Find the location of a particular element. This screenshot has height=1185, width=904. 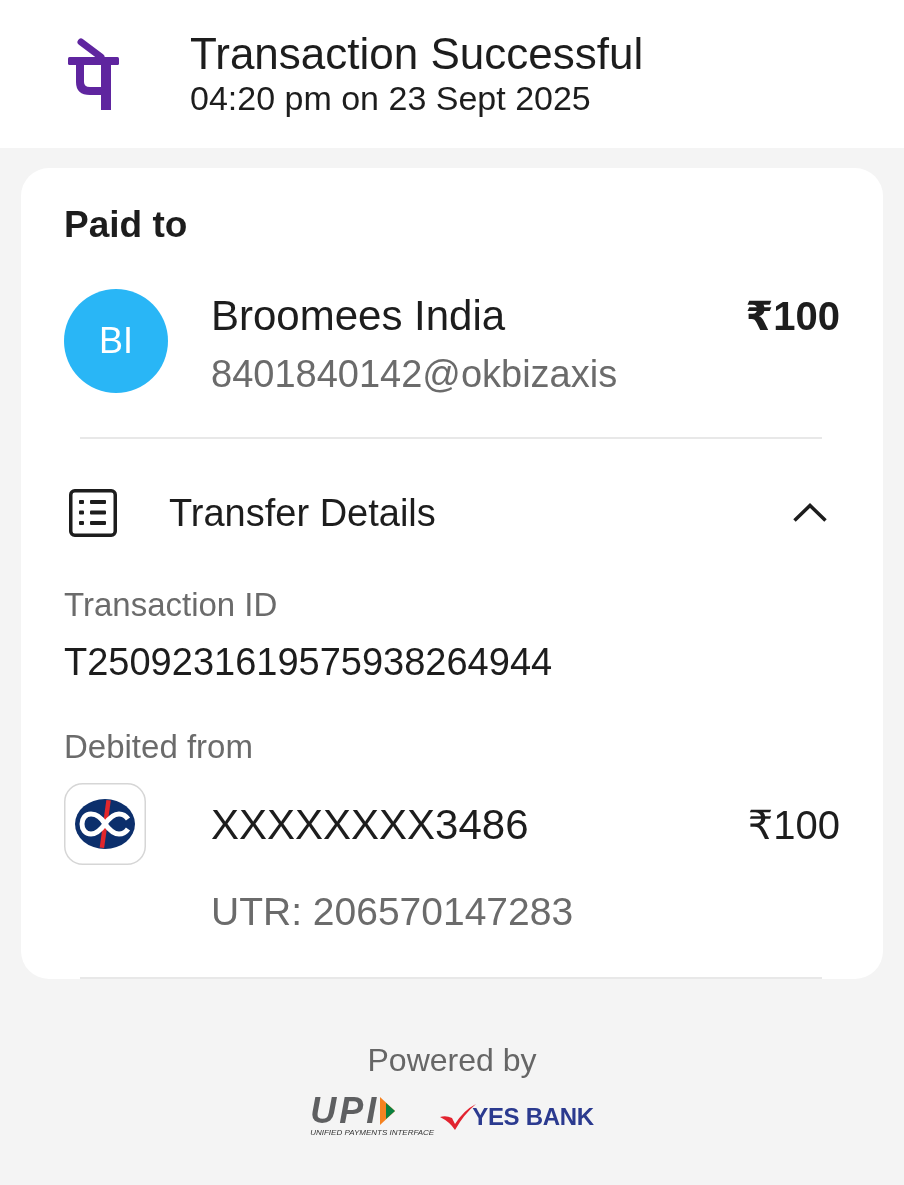

chevron-icon is located at coordinates (810, 512).